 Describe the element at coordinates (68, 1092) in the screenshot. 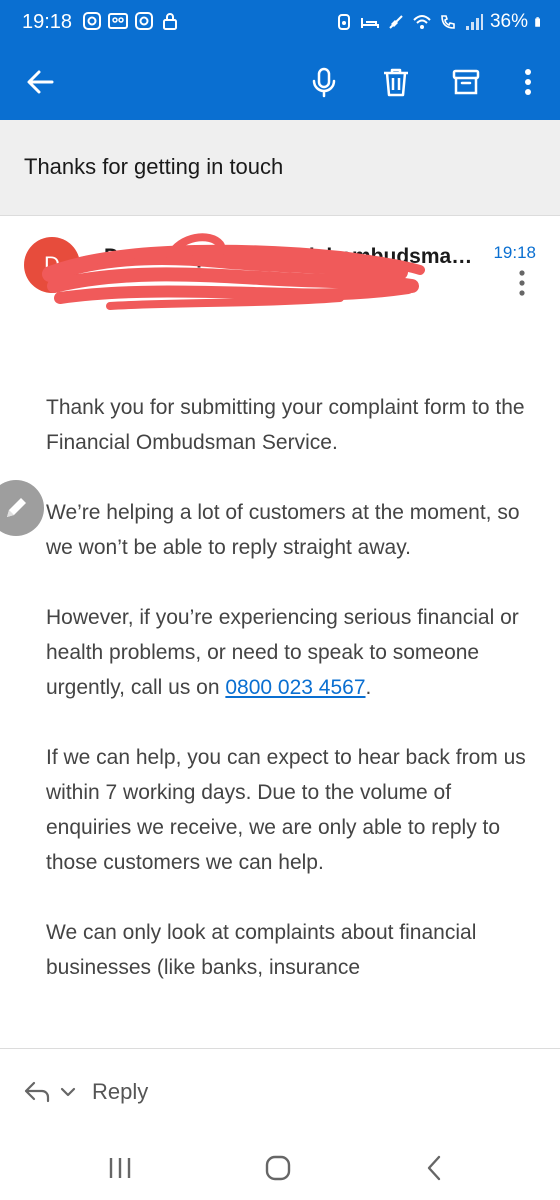

I see `chevron-down-icon` at that location.